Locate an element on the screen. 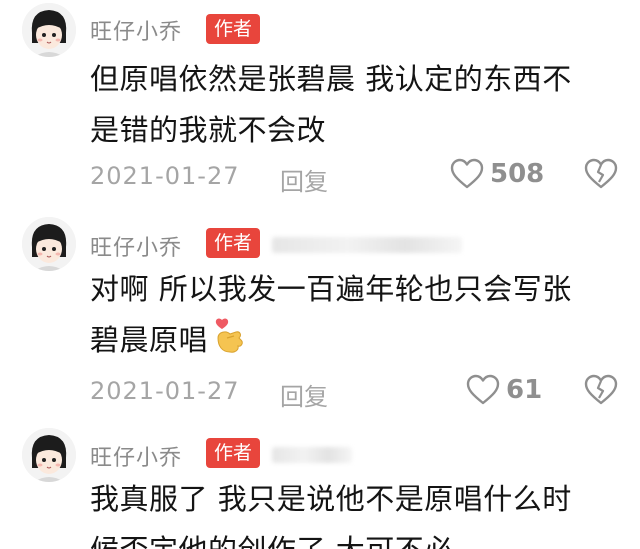 The height and width of the screenshot is (549, 640). comment-line: 碧晨原唱 is located at coordinates (355, 343).